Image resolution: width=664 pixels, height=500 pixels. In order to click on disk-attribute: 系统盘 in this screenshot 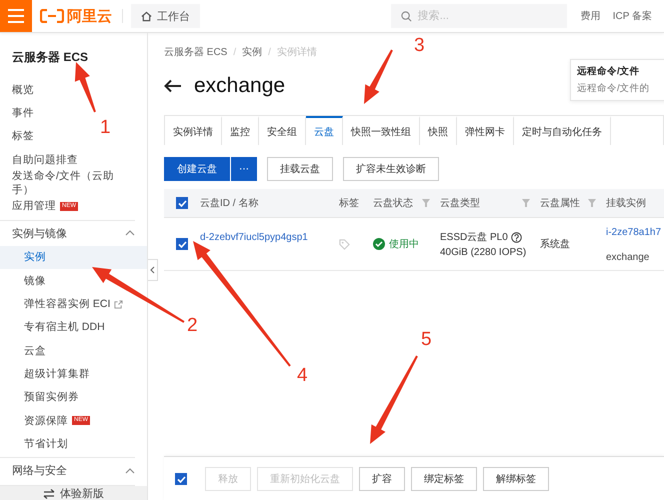, I will do `click(555, 244)`.